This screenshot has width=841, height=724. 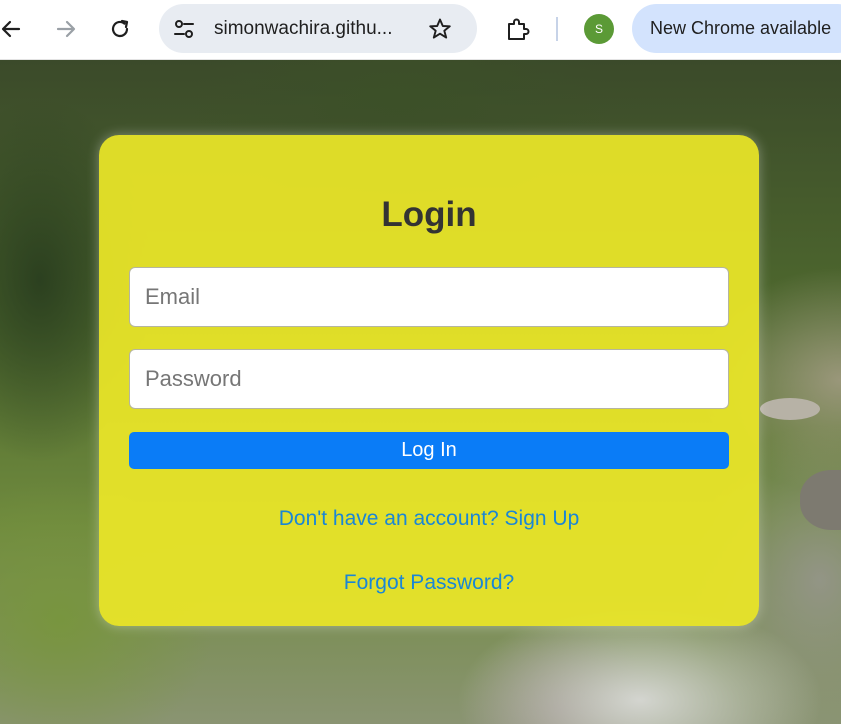 What do you see at coordinates (518, 29) in the screenshot?
I see `extensions-puzzle-icon` at bounding box center [518, 29].